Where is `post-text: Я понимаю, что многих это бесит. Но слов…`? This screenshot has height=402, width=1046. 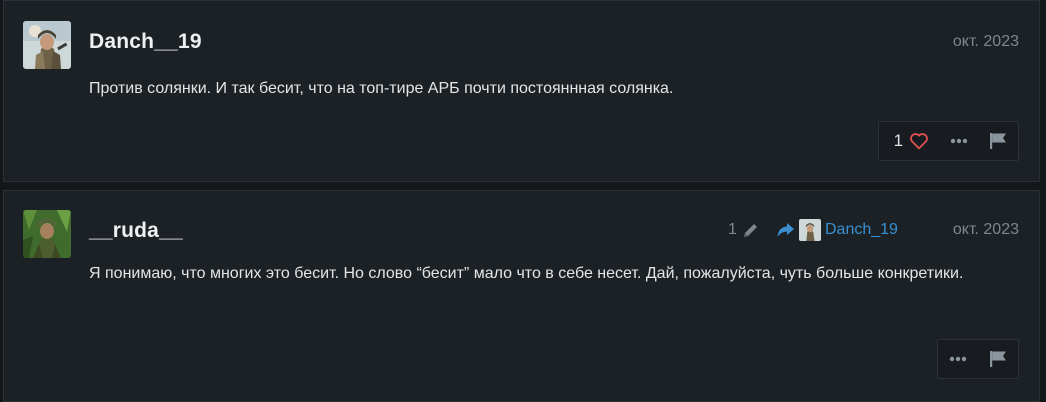
post-text: Я понимаю, что многих это бесит. Но слов… is located at coordinates (526, 273).